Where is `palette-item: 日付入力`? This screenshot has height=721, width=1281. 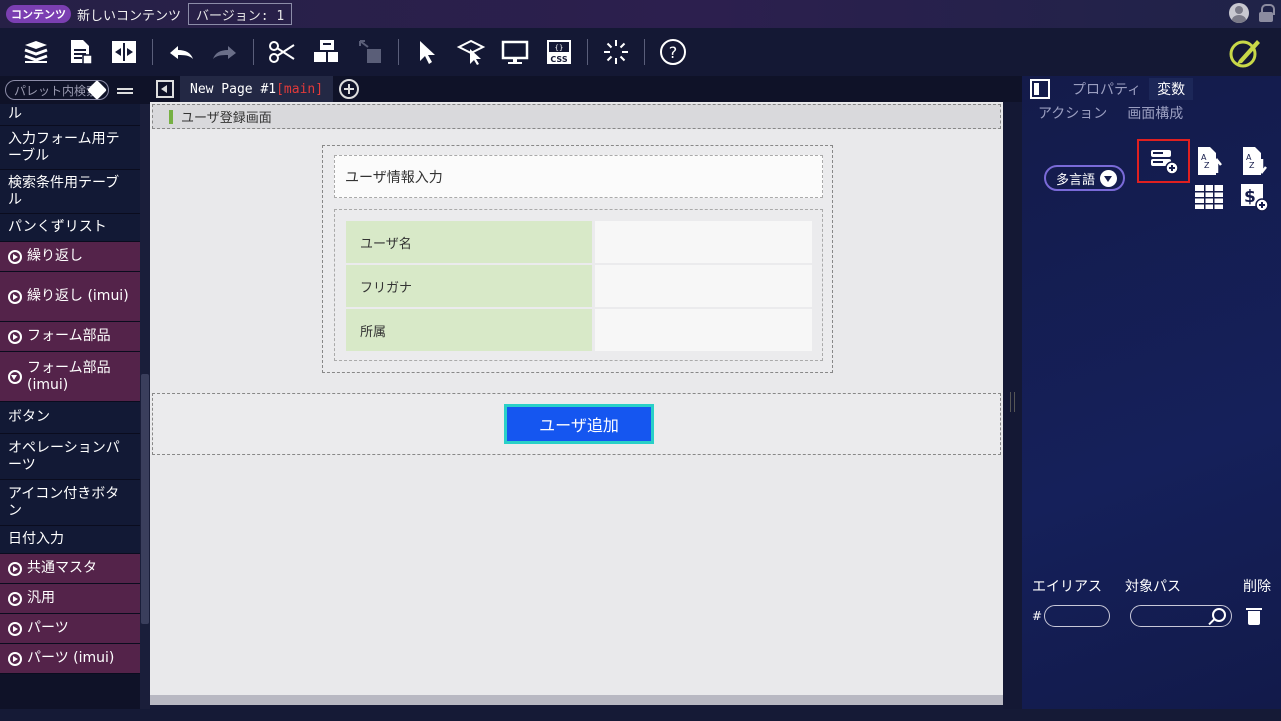 palette-item: 日付入力 is located at coordinates (70, 540).